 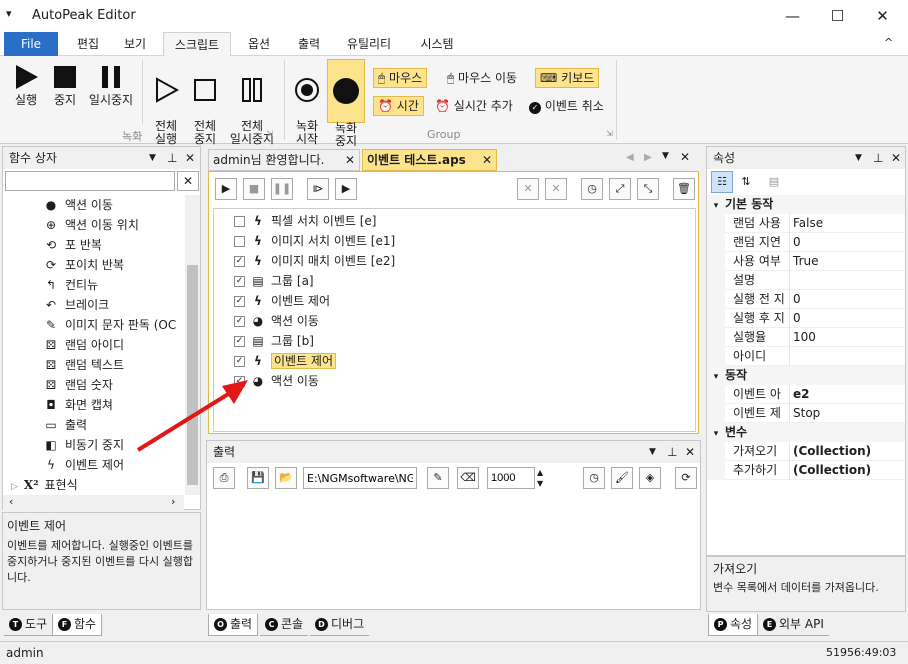 I want to click on function-item: ↰ 컨티뉴, so click(x=70, y=285).